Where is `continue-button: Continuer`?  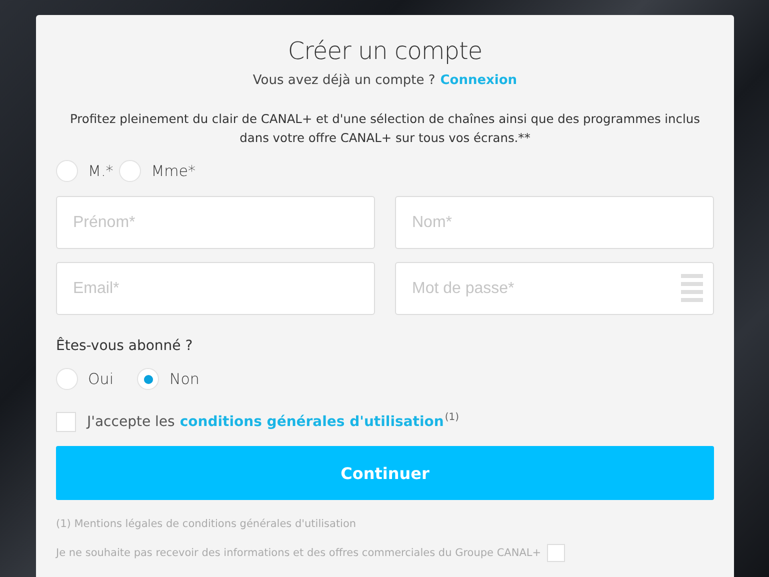
continue-button: Continuer is located at coordinates (385, 473).